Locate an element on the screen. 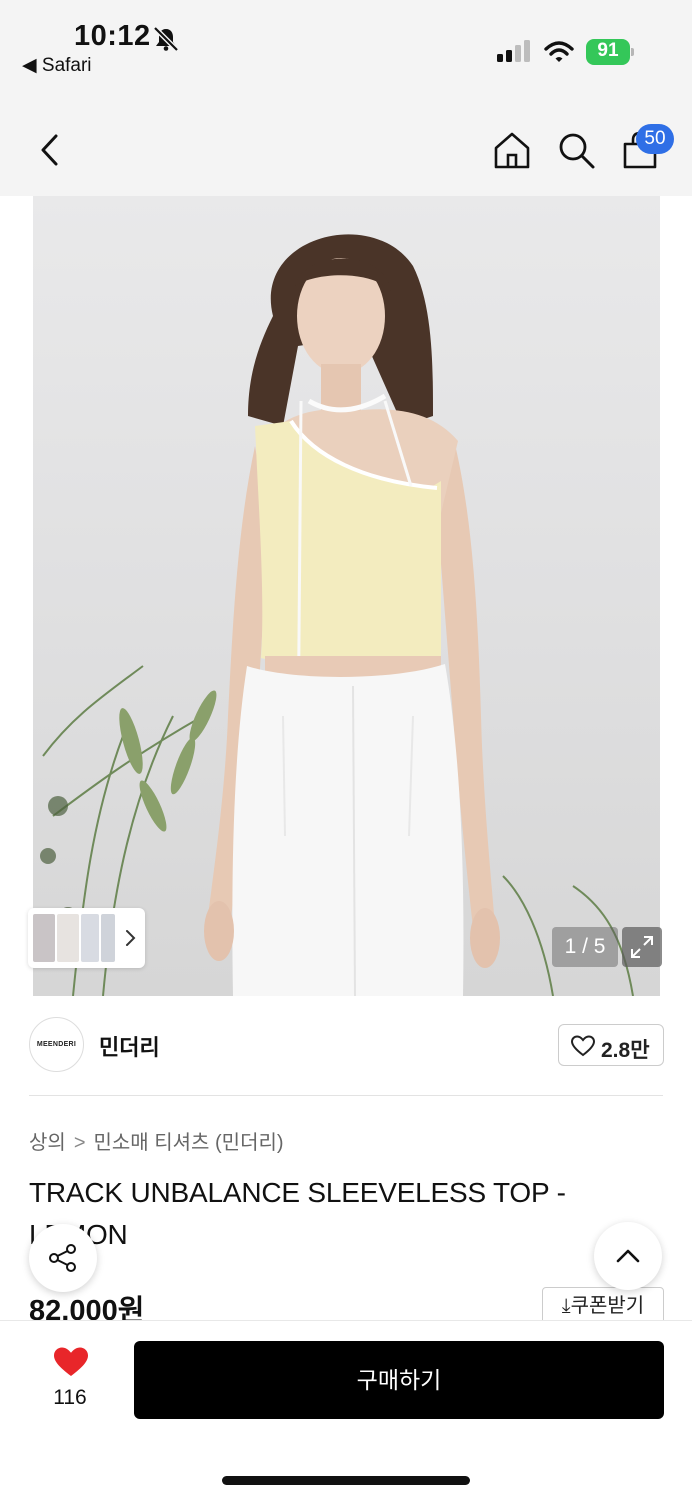 This screenshot has width=692, height=1500. breadcrumb-category: 상의 is located at coordinates (47, 1143).